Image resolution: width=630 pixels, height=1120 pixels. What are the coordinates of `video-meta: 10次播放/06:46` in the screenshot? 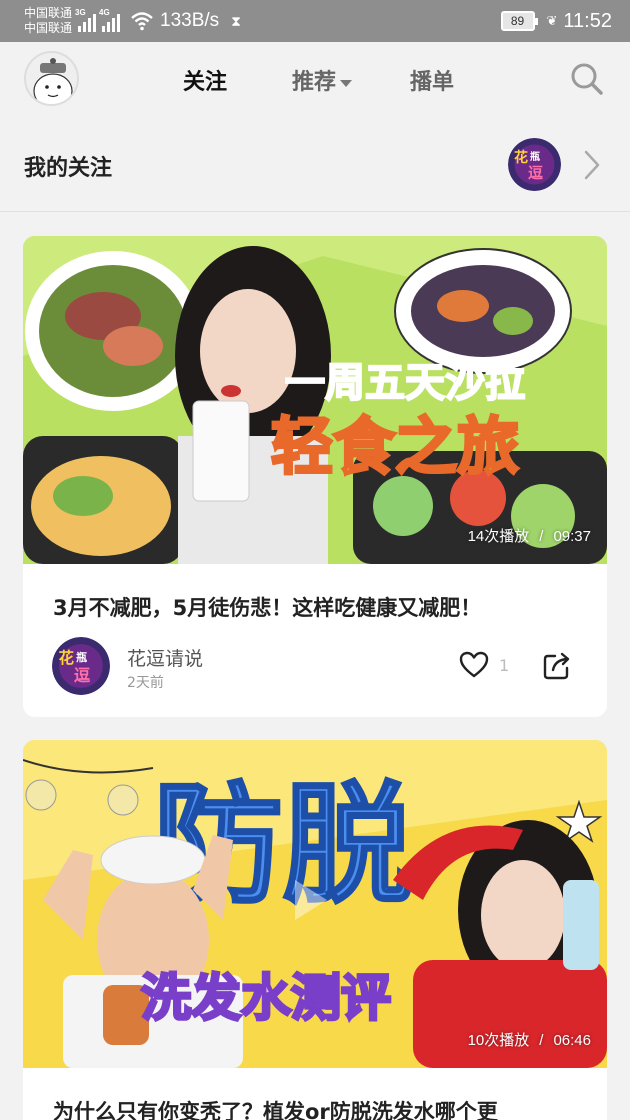 It's located at (529, 1040).